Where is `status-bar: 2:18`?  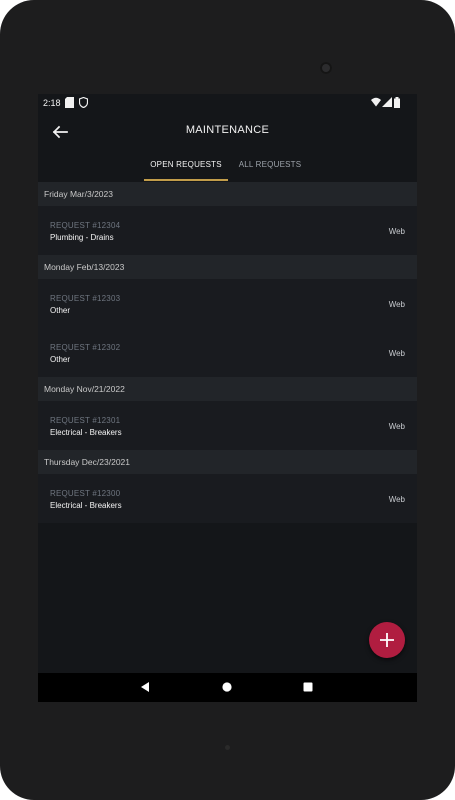 status-bar: 2:18 is located at coordinates (227, 103).